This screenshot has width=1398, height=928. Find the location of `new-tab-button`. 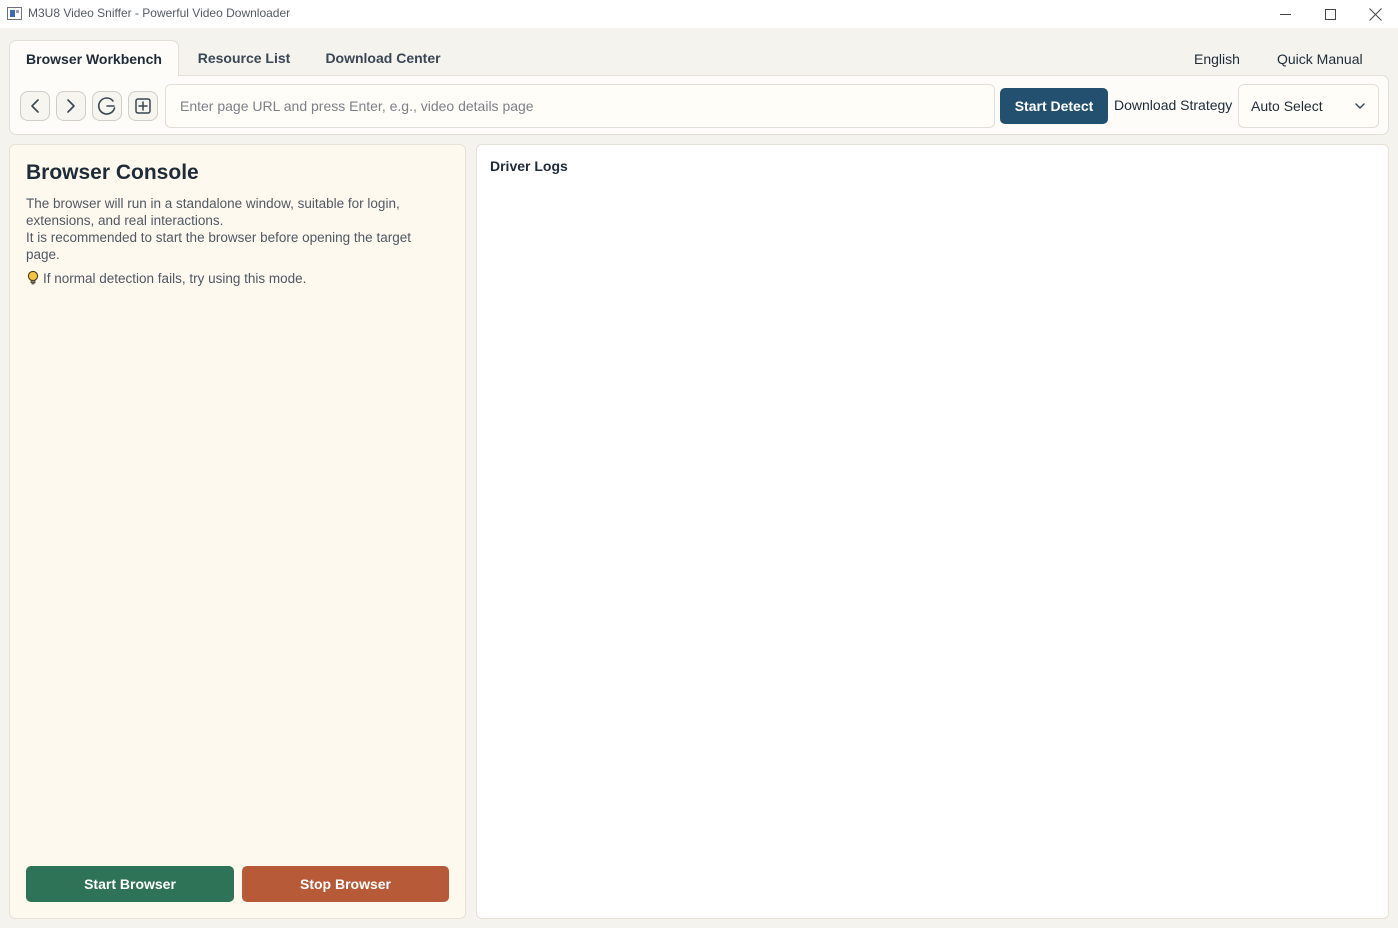

new-tab-button is located at coordinates (143, 106).